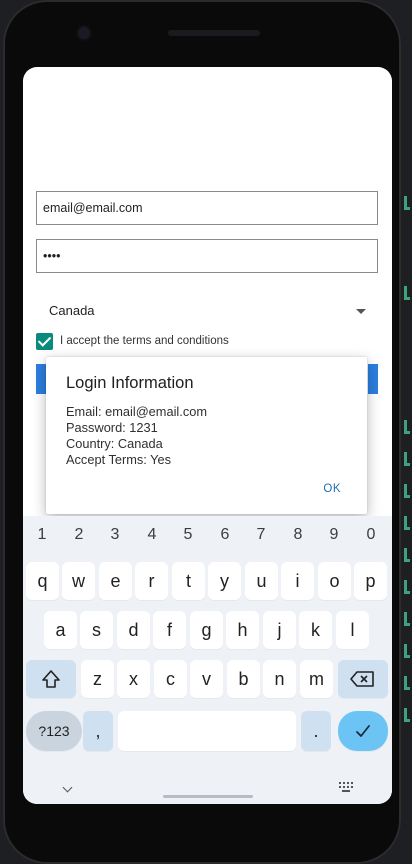  Describe the element at coordinates (67, 787) in the screenshot. I see `chevron-down-icon` at that location.